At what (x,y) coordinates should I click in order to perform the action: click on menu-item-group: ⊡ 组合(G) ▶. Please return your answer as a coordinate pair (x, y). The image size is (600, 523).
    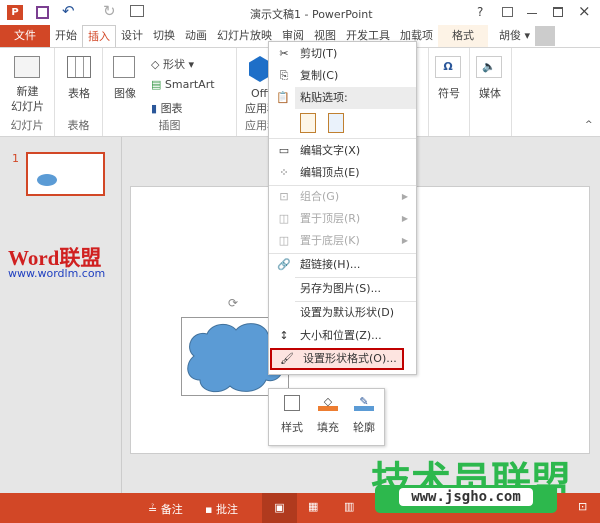
    Looking at the image, I should click on (342, 197).